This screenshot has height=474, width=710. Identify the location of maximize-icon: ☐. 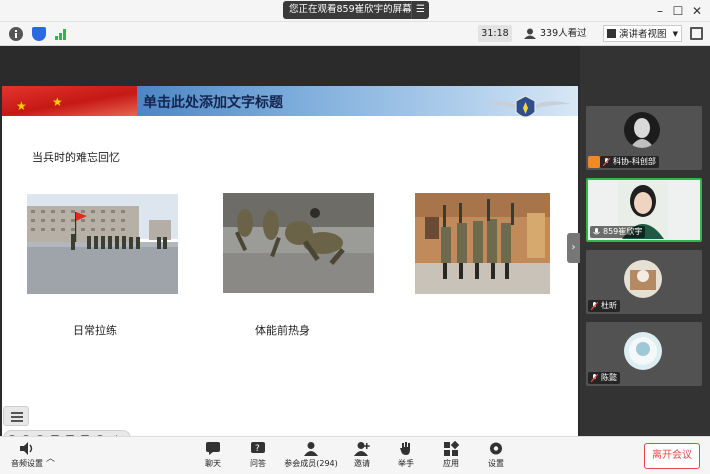
(678, 11).